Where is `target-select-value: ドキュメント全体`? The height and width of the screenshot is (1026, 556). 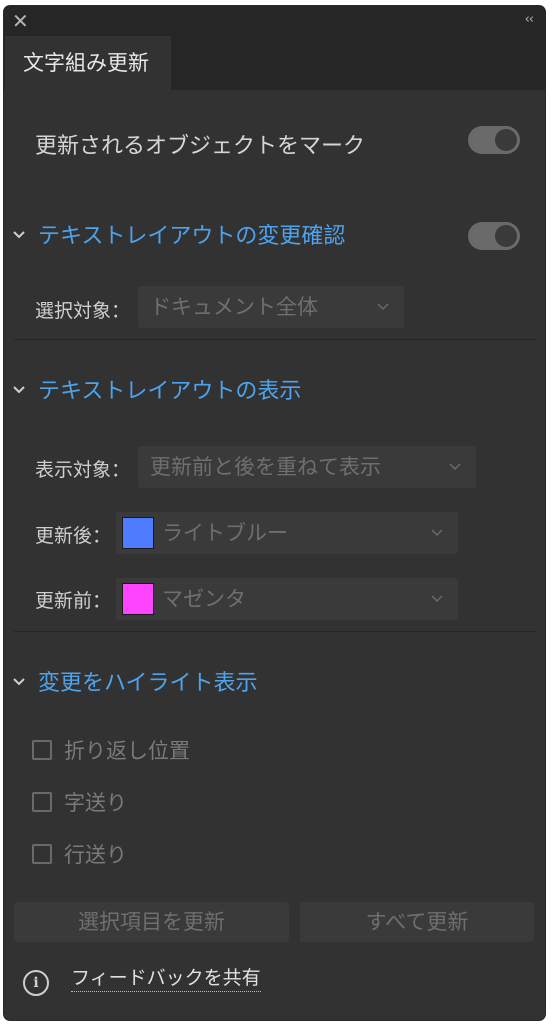
target-select-value: ドキュメント全体 is located at coordinates (234, 307).